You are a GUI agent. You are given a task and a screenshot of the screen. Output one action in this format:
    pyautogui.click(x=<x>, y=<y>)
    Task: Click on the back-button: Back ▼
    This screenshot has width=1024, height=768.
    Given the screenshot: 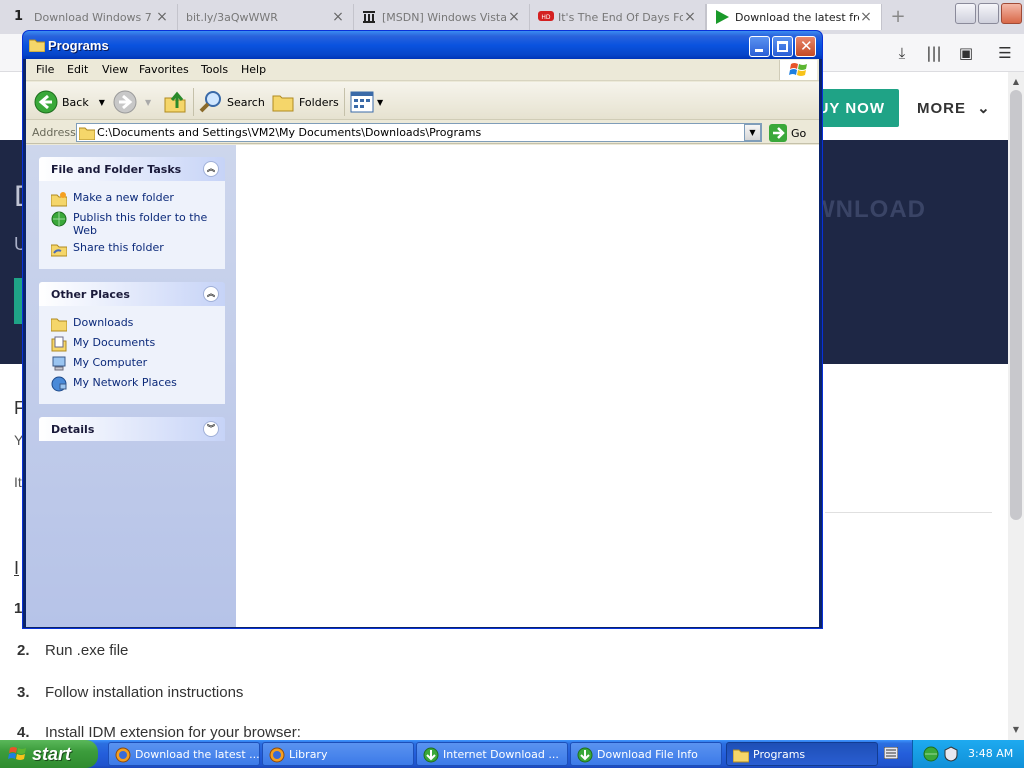 What is the action you would take?
    pyautogui.click(x=69, y=102)
    